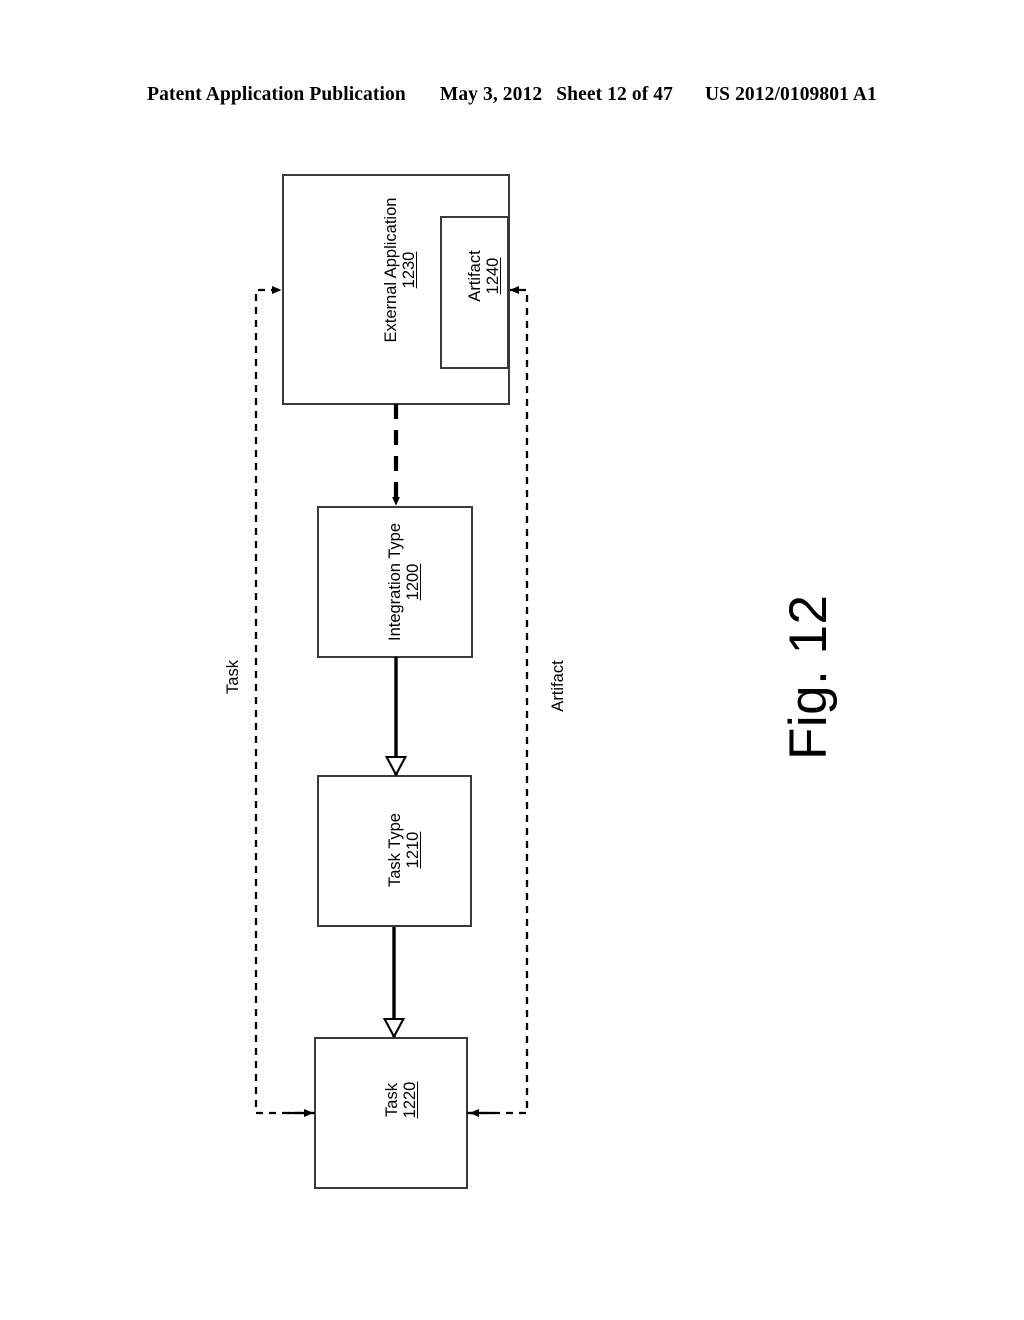  What do you see at coordinates (392, 1100) in the screenshot?
I see `node-task-title: Task` at bounding box center [392, 1100].